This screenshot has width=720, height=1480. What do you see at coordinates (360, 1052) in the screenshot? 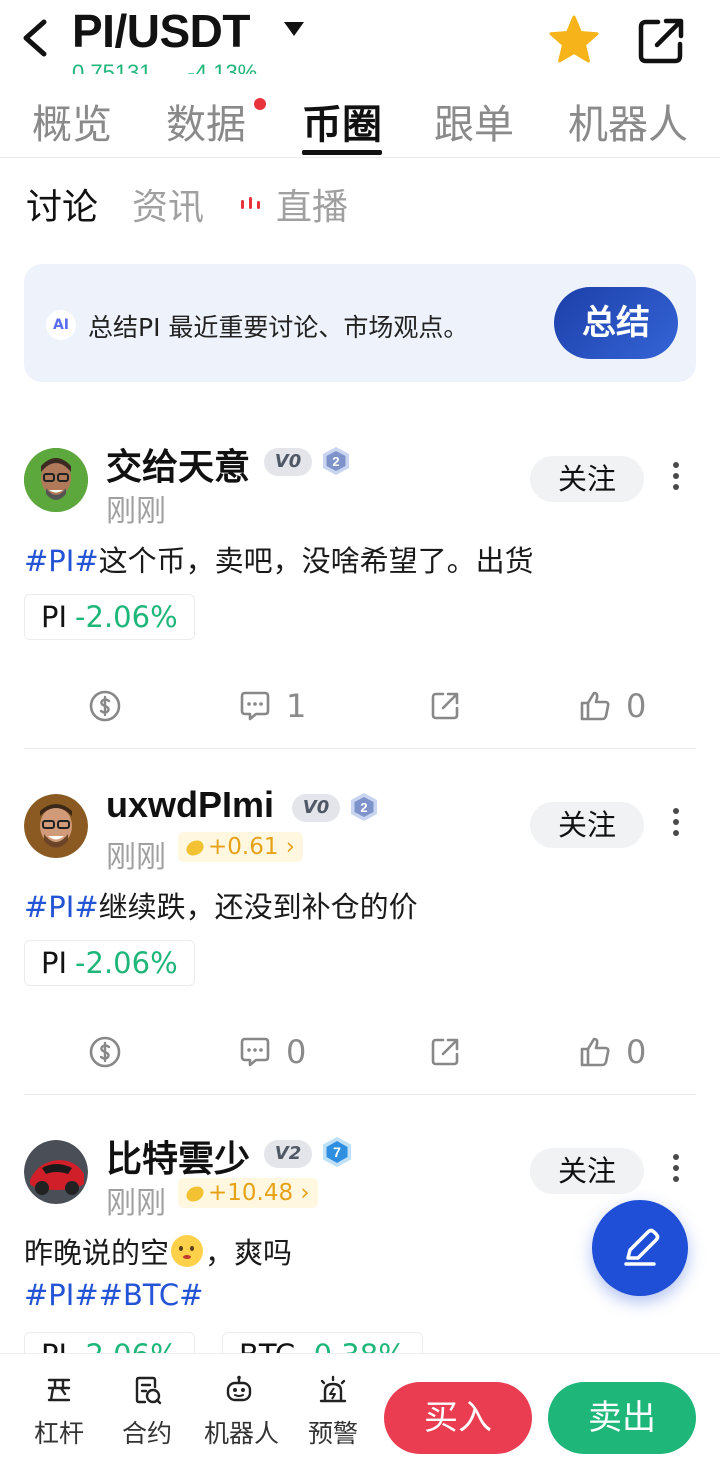
I see `post-actions: 0 0` at bounding box center [360, 1052].